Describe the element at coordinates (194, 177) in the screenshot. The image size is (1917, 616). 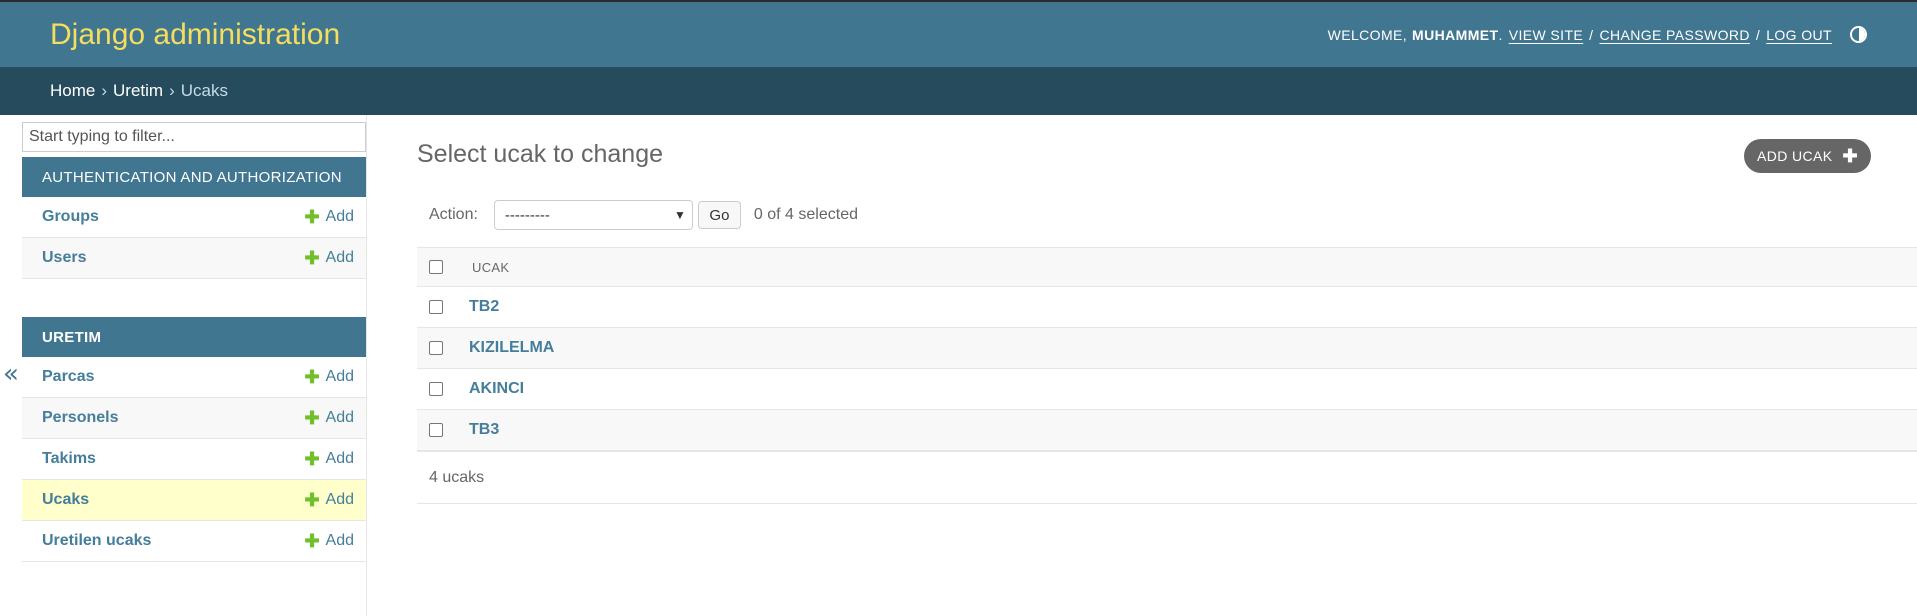
I see `module-caption-auth: AUTHENTICATION AND AUTHORIZATION` at that location.